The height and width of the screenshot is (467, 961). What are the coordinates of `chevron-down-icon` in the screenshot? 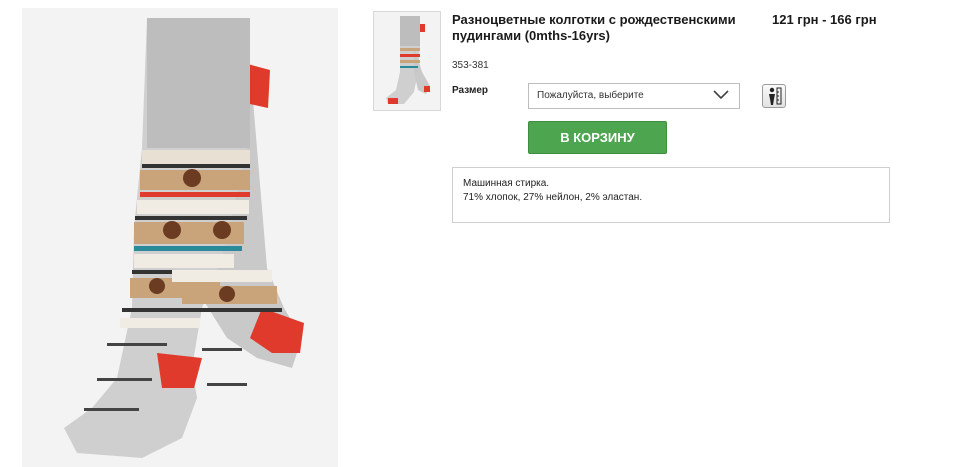 It's located at (721, 95).